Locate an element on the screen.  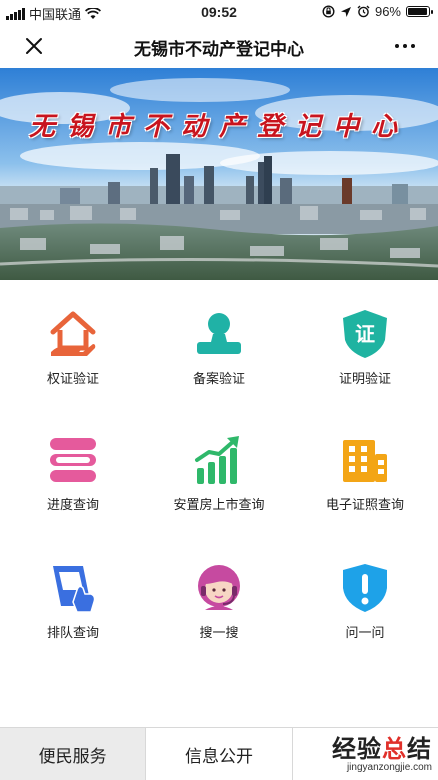
grid-item-label: 问一问 is located at coordinates (365, 632).